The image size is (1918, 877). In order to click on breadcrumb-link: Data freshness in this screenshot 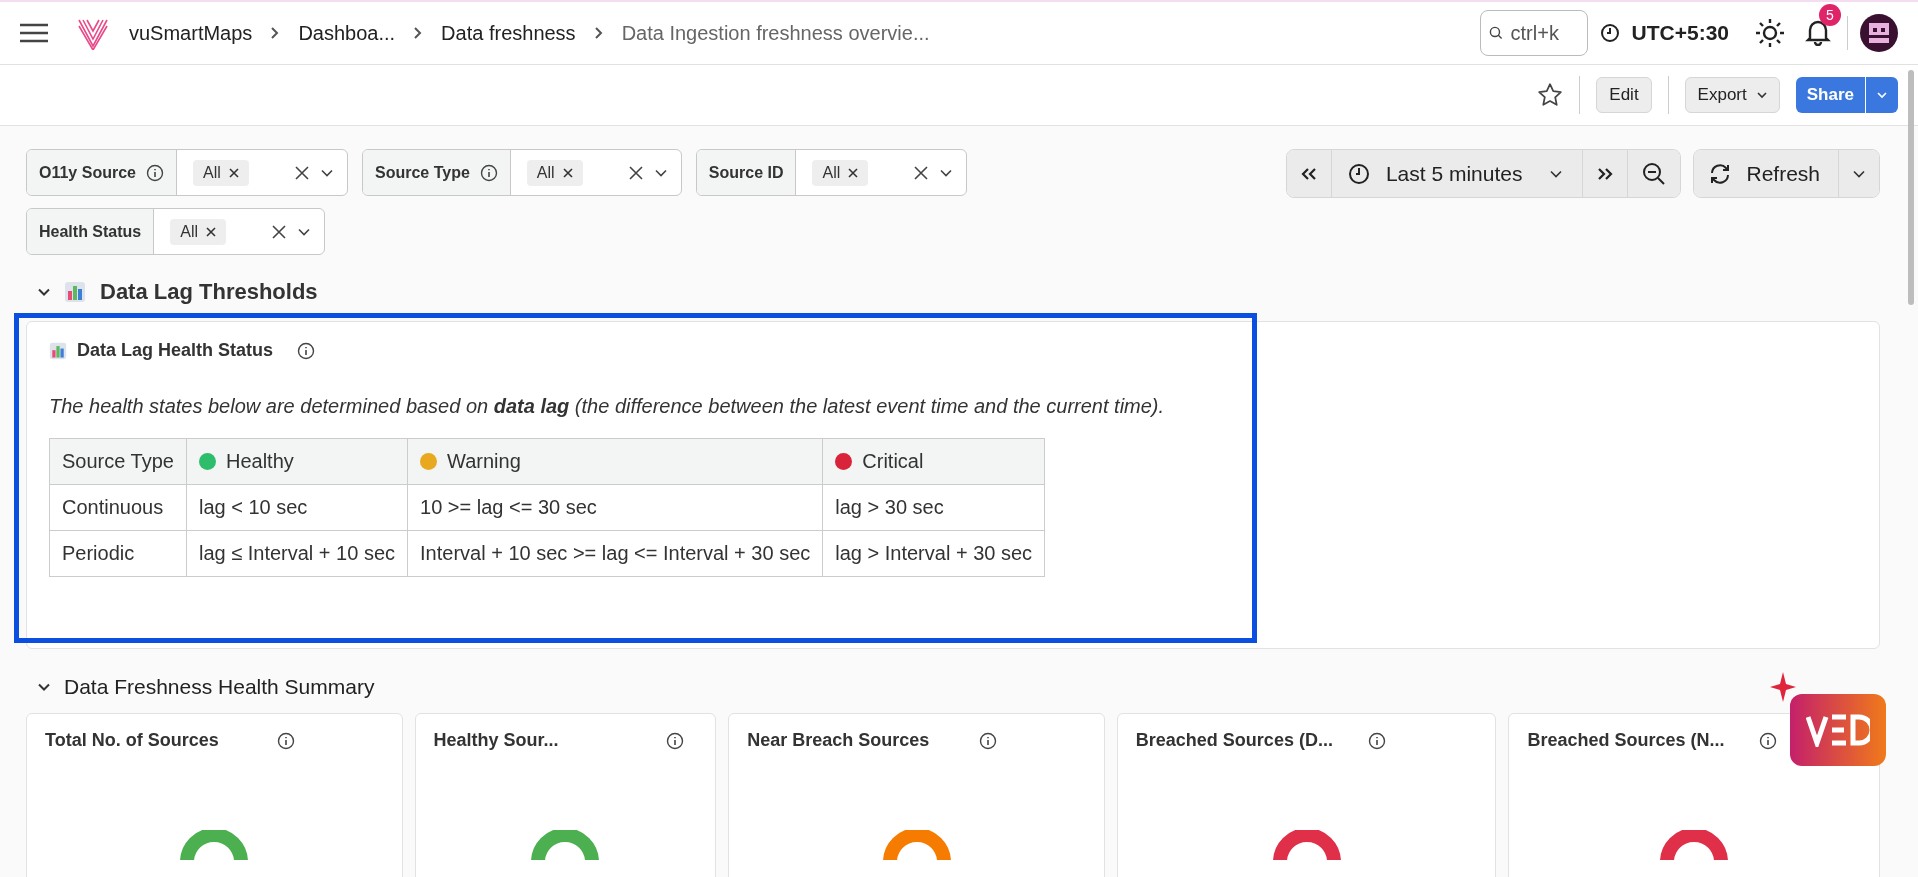, I will do `click(508, 33)`.